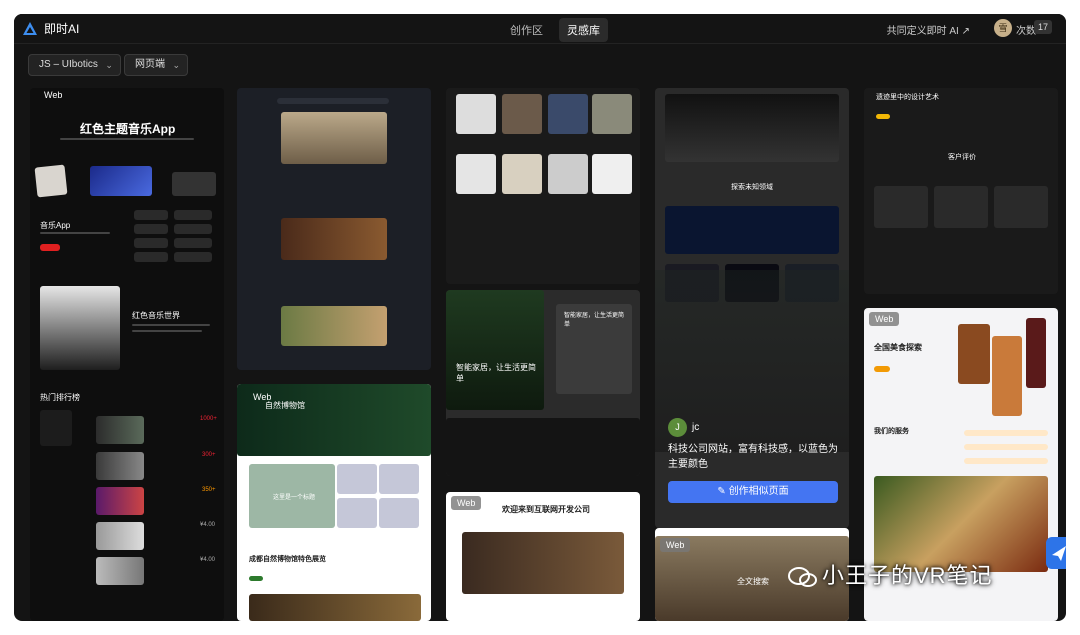  What do you see at coordinates (907, 97) in the screenshot?
I see `card-title: 遗迹里中的设计艺术` at bounding box center [907, 97].